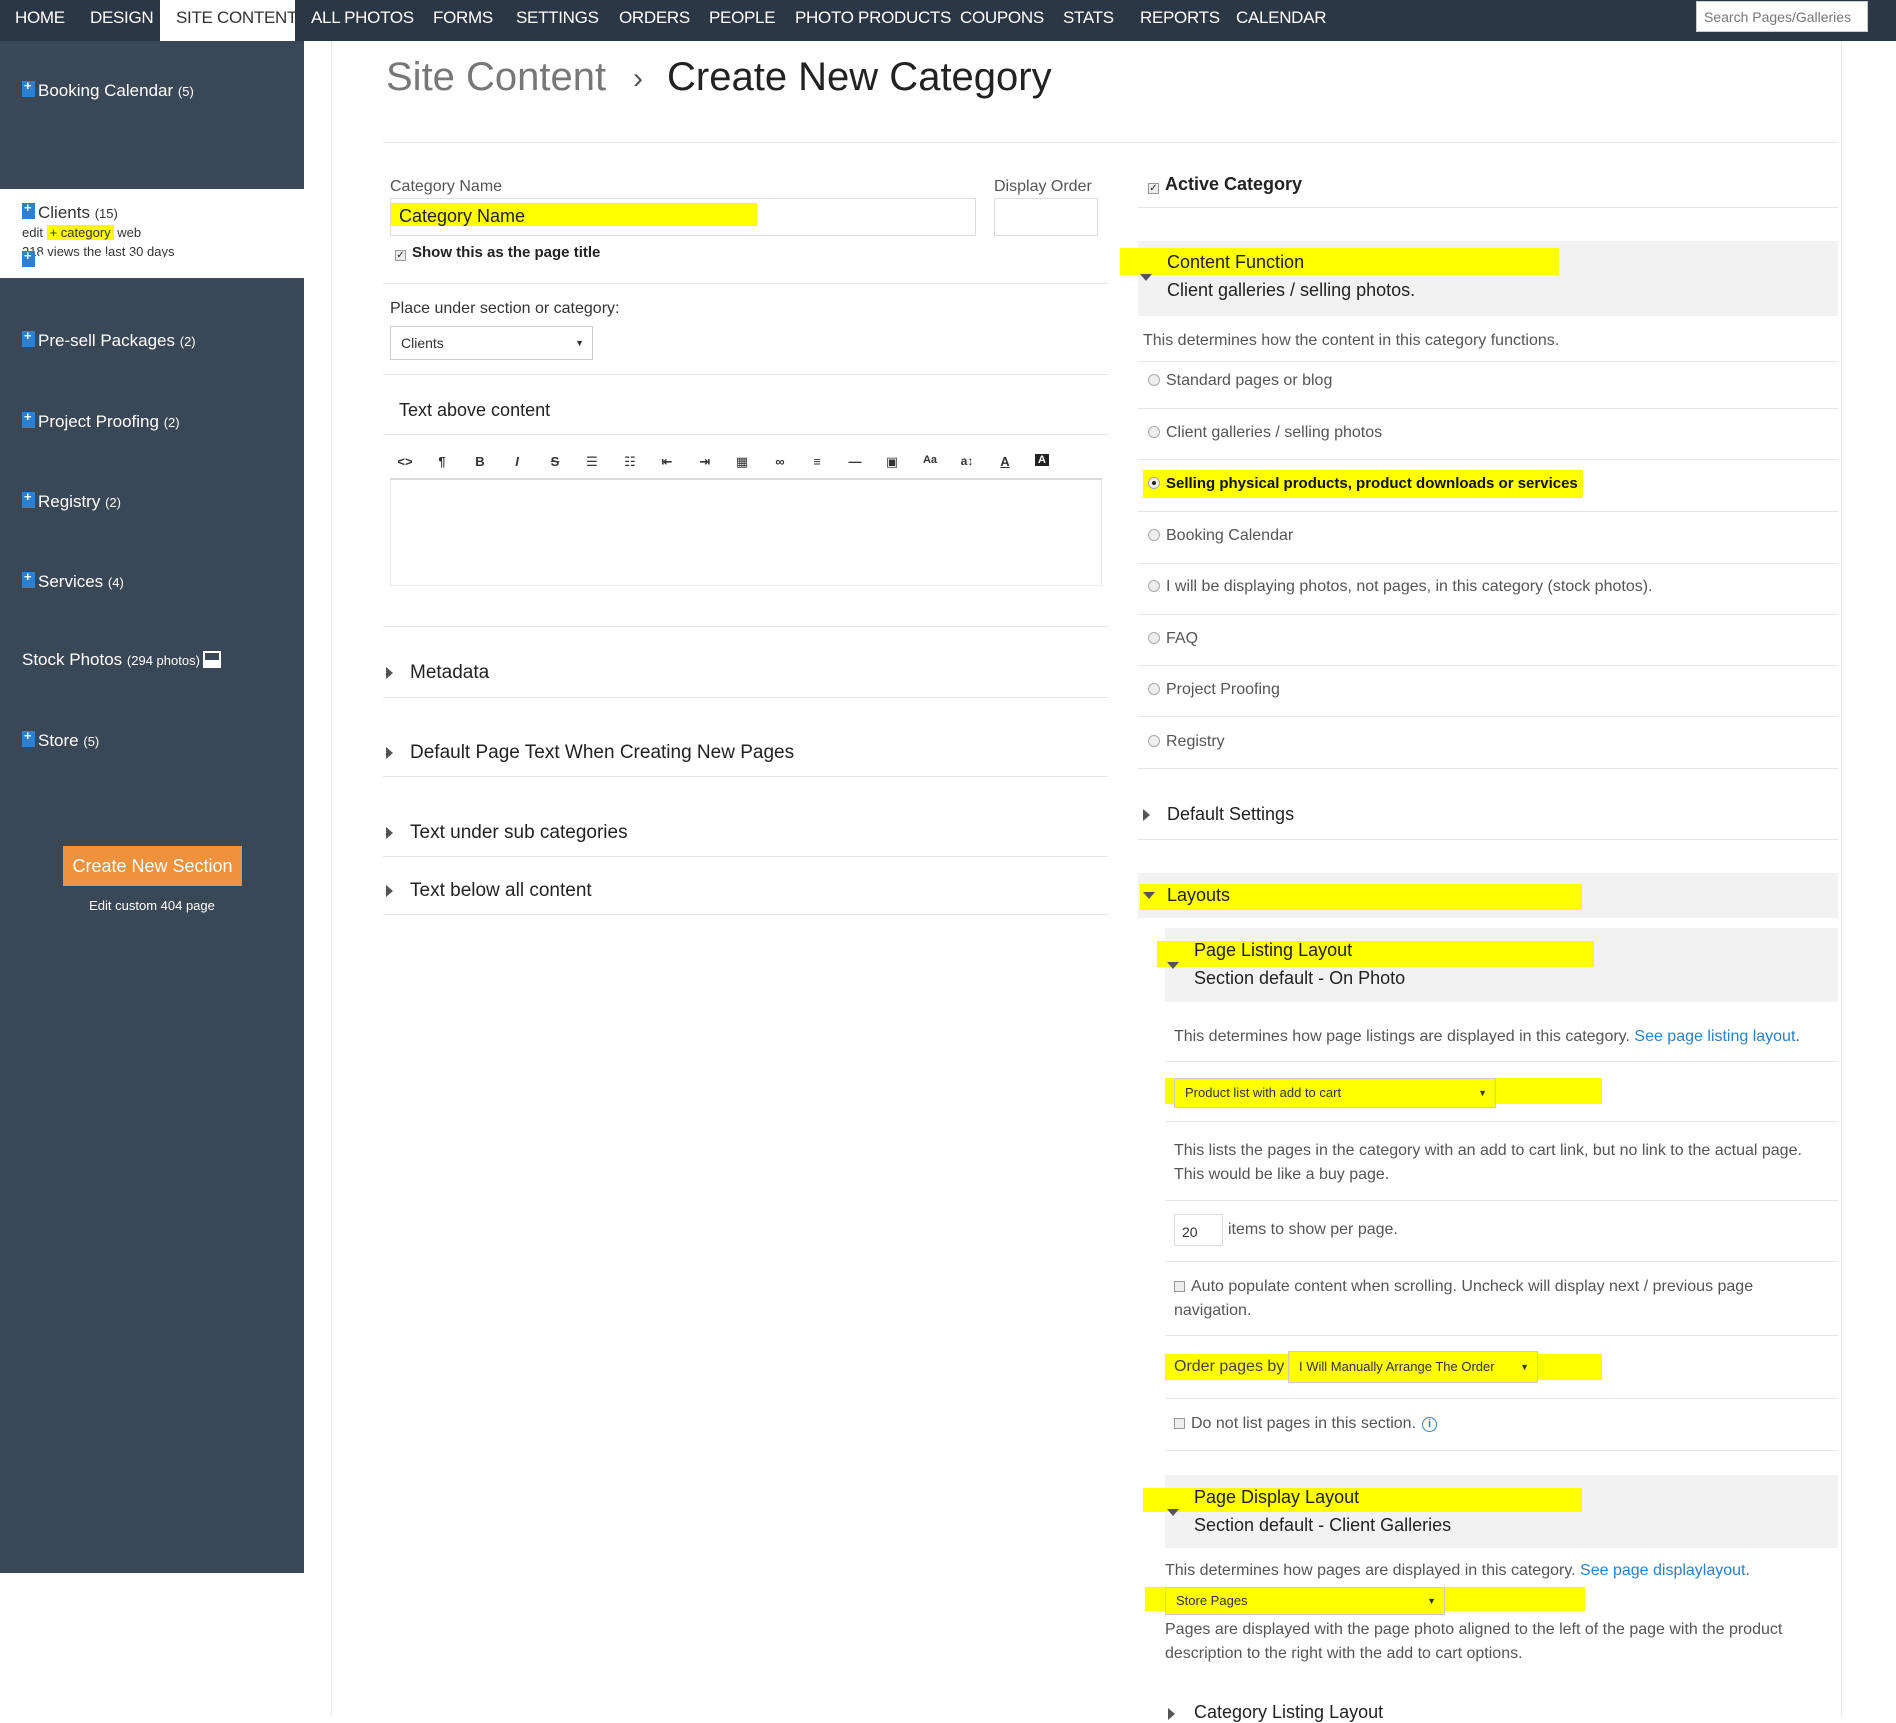 Image resolution: width=1896 pixels, height=1723 pixels. I want to click on place-under-label: Place under section or category:, so click(505, 308).